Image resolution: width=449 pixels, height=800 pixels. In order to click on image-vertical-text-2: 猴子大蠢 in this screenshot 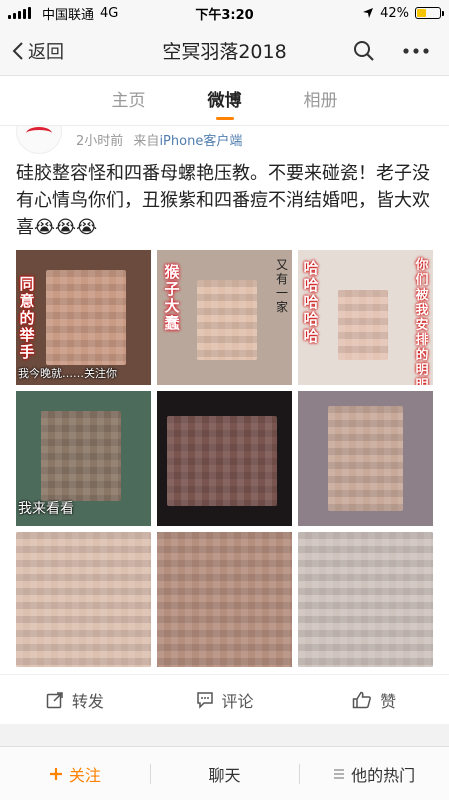, I will do `click(172, 297)`.